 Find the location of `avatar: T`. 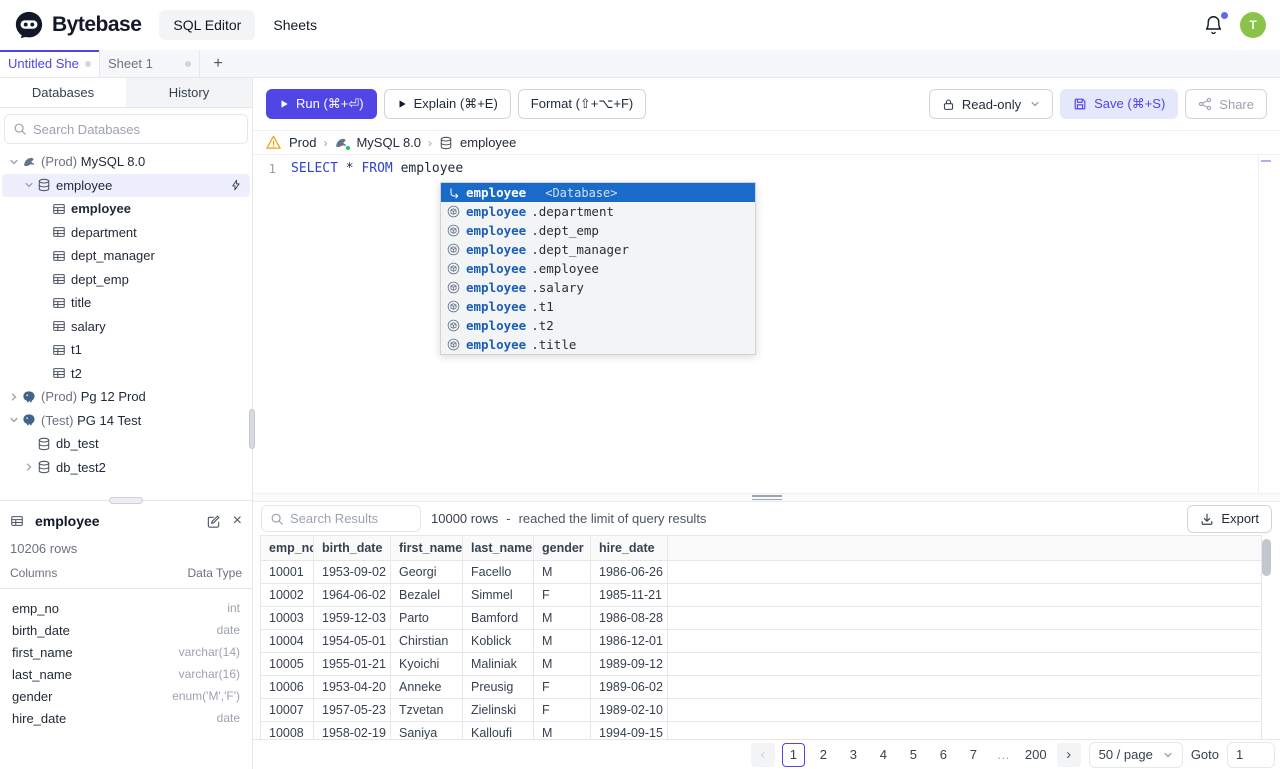

avatar: T is located at coordinates (1253, 25).